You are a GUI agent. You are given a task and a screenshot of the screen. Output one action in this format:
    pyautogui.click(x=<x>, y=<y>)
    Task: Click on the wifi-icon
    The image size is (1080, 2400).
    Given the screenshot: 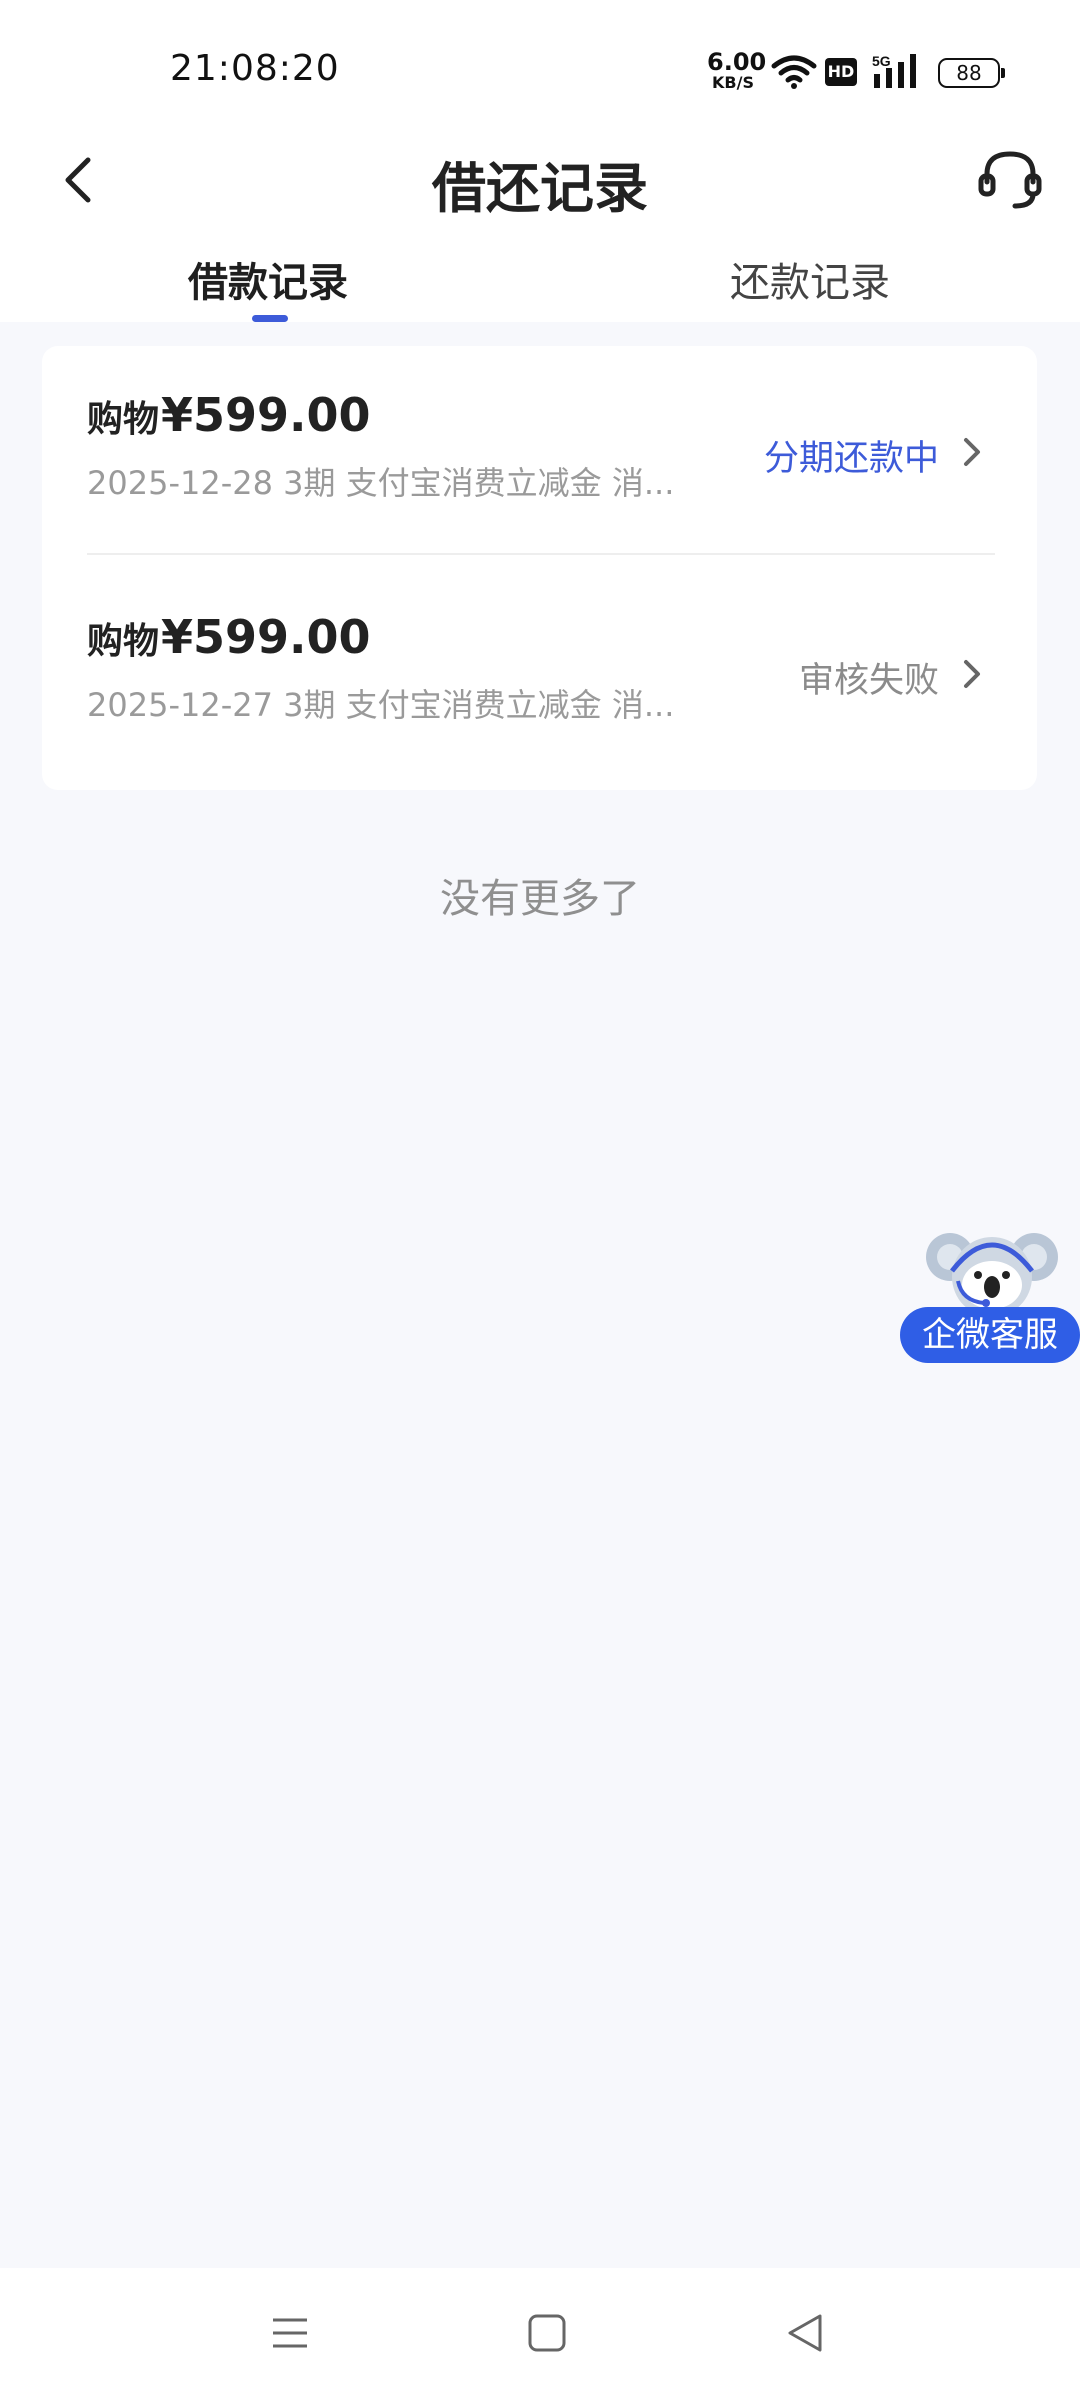 What is the action you would take?
    pyautogui.click(x=794, y=72)
    